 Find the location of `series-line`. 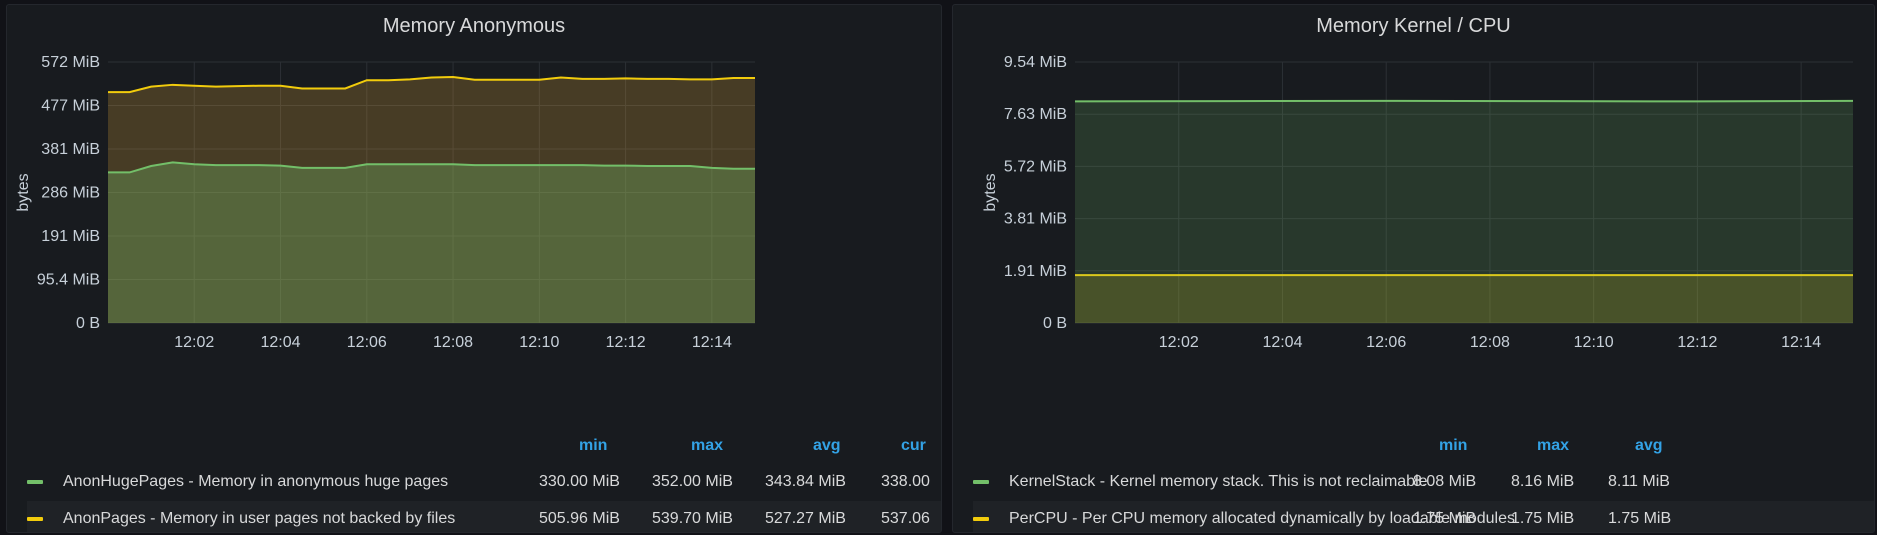

series-line is located at coordinates (1464, 101).